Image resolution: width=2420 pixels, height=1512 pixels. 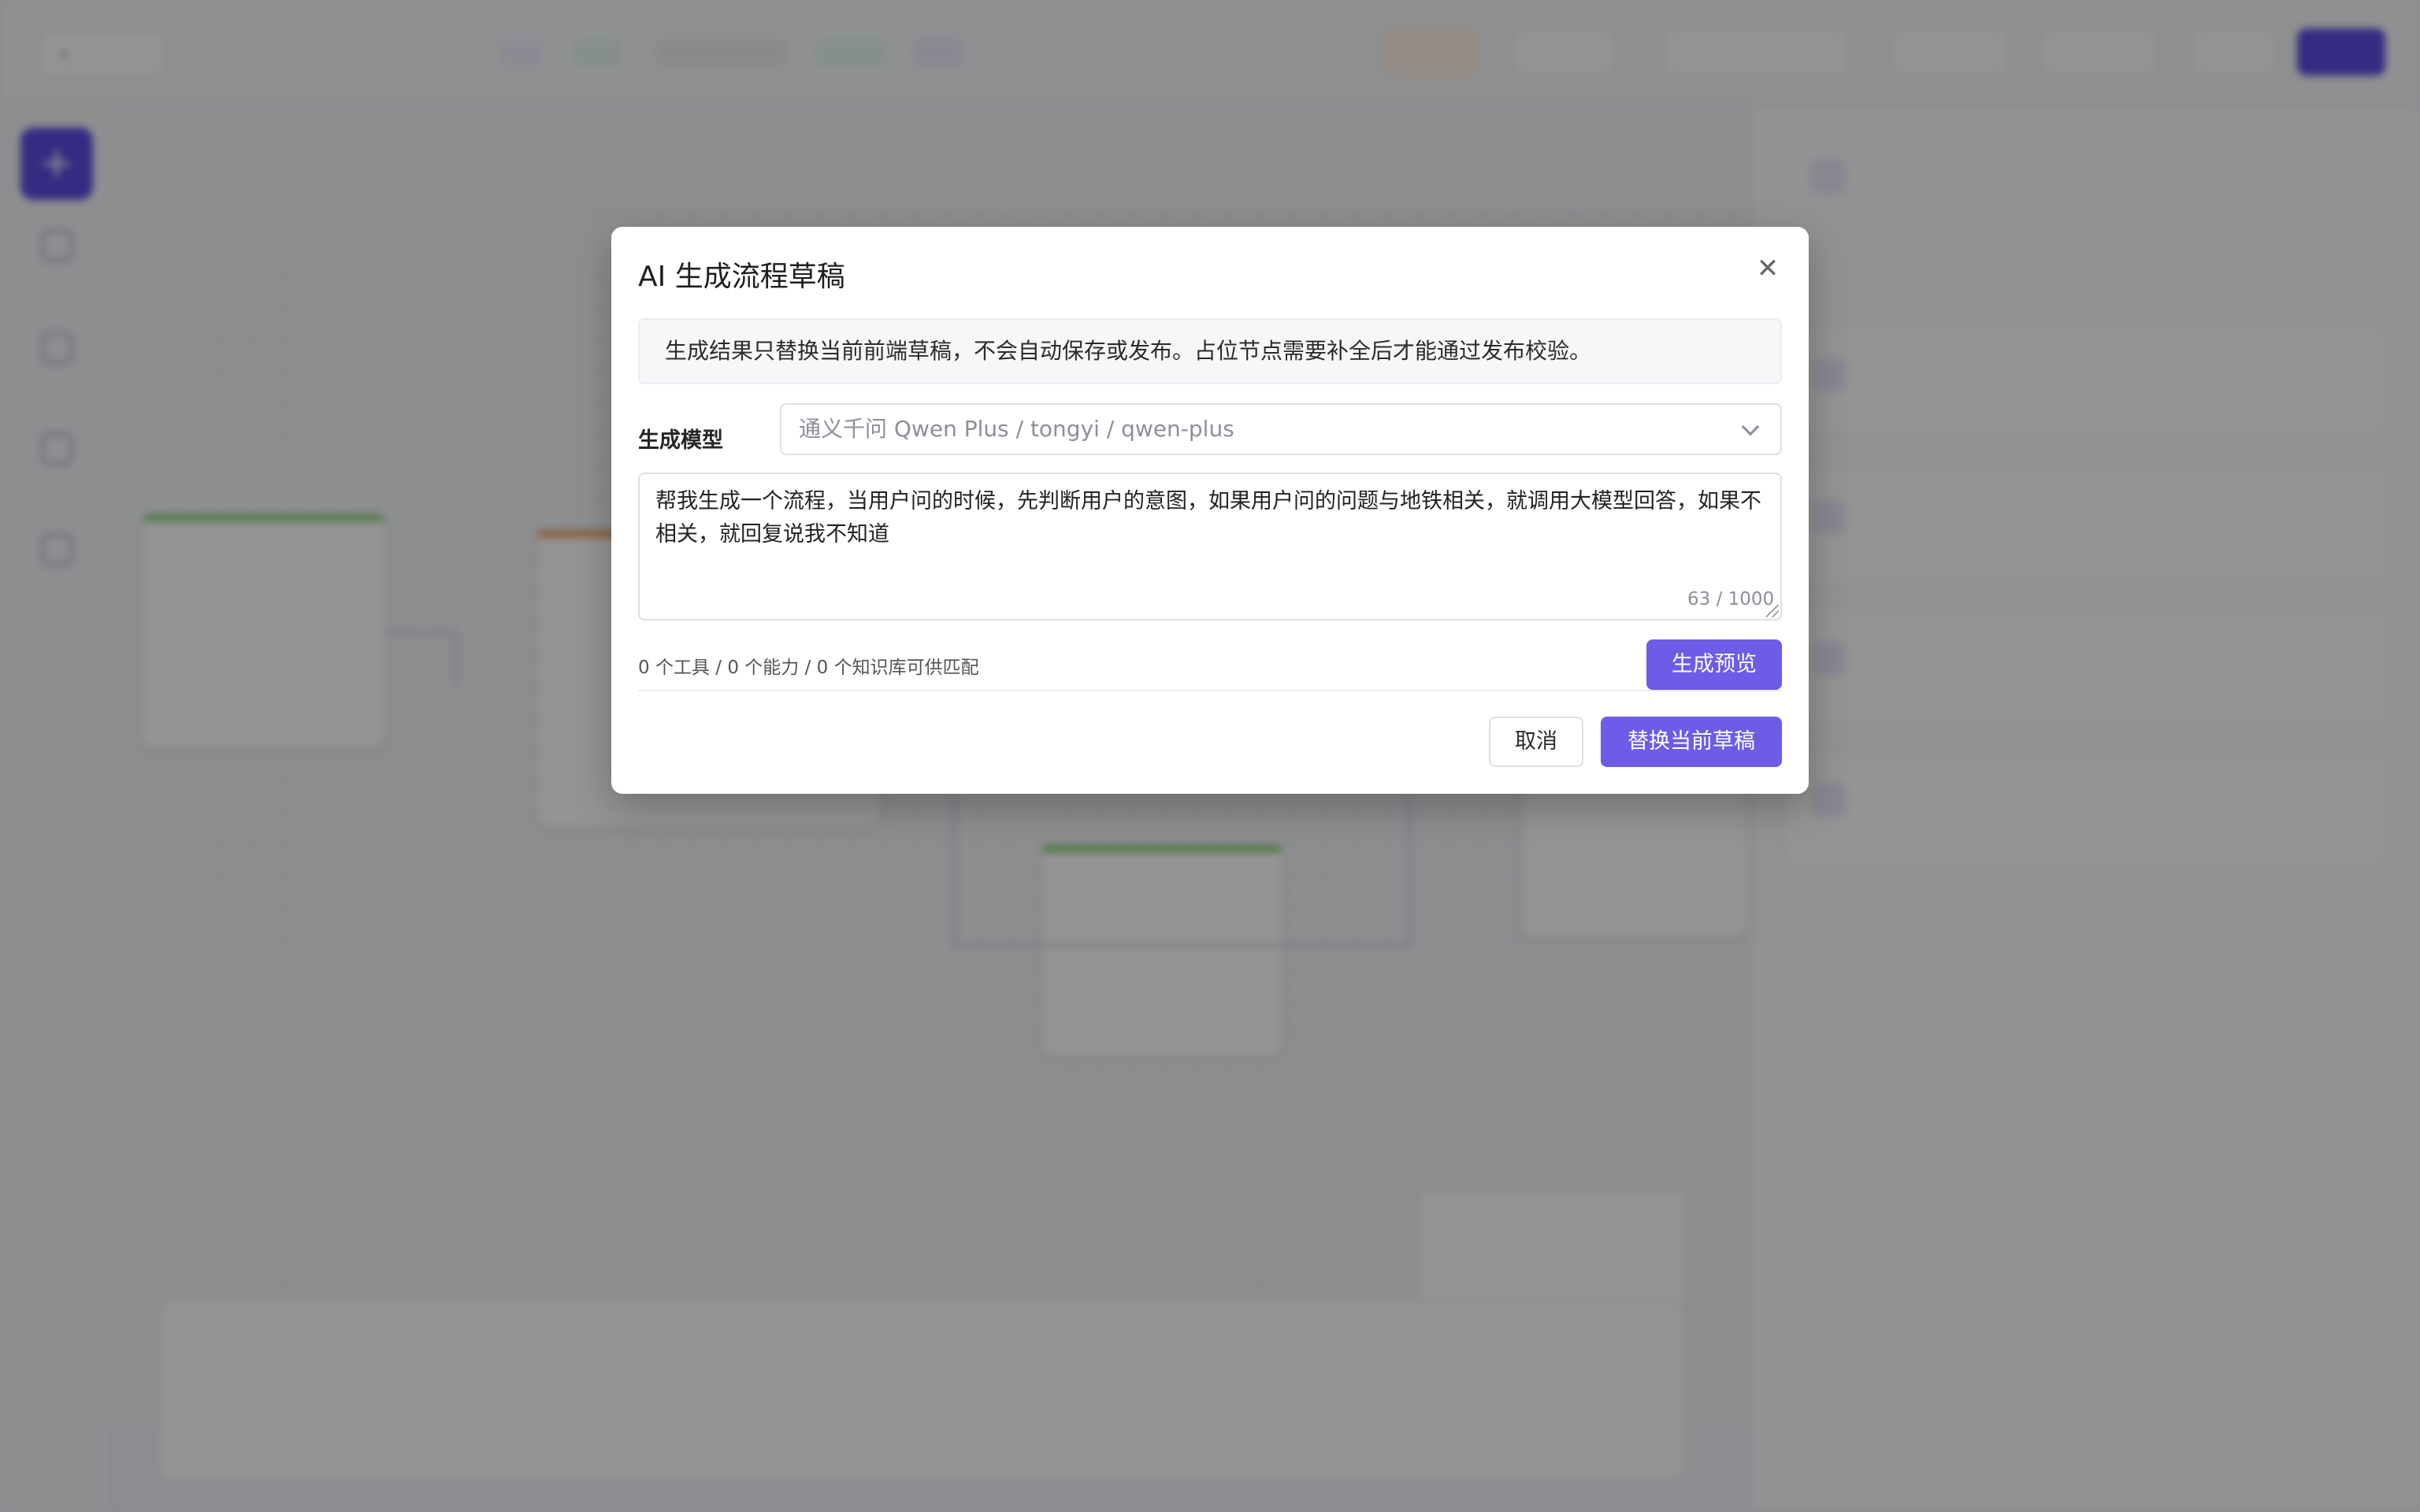 What do you see at coordinates (1691, 742) in the screenshot?
I see `replace-draft-button: 替换当前草稿` at bounding box center [1691, 742].